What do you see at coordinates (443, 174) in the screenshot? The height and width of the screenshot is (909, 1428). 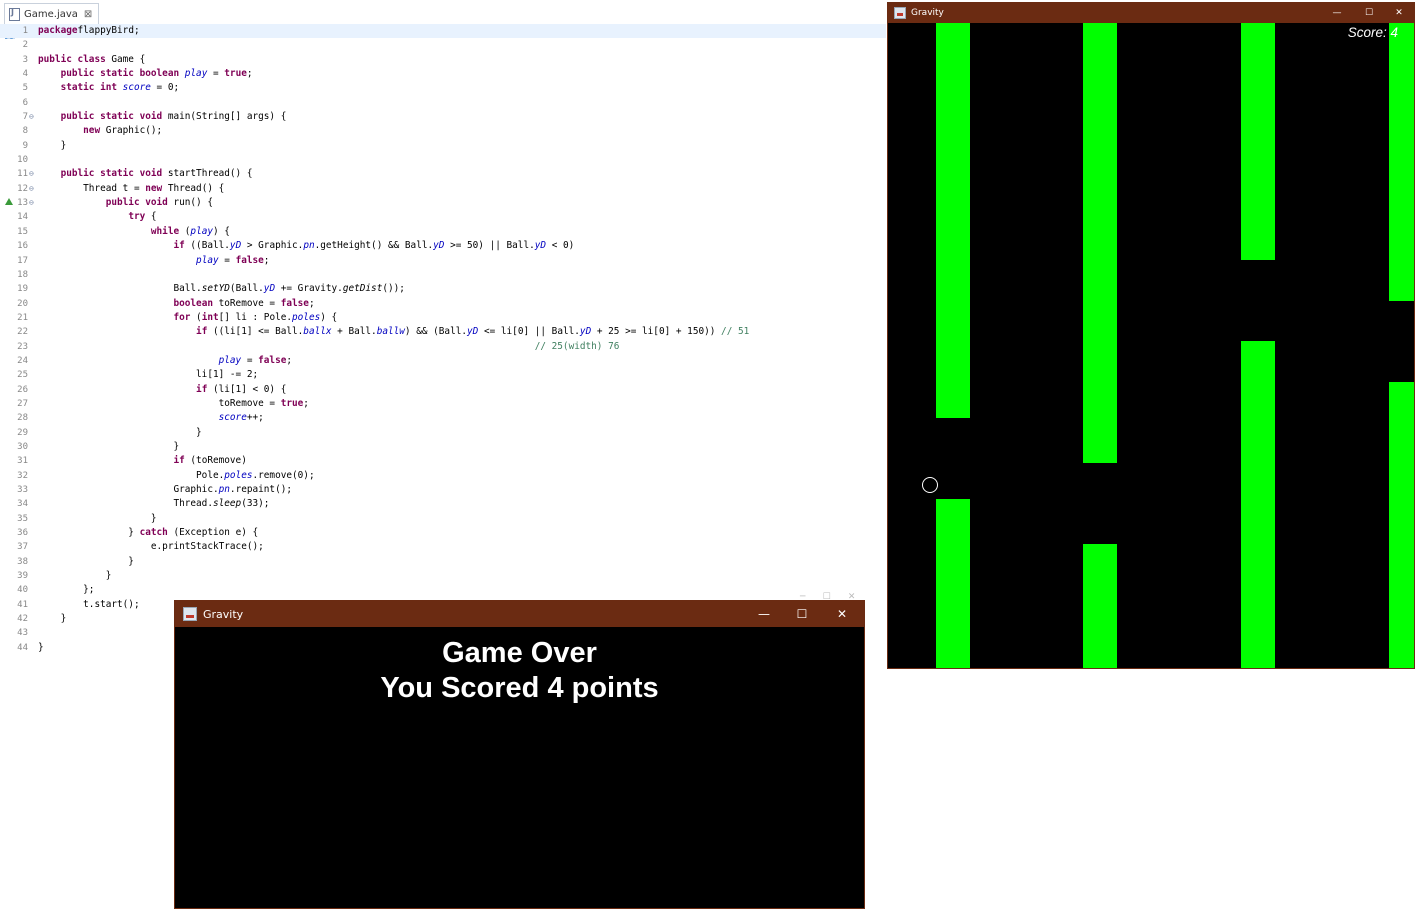 I see `code-line: 11 ⊖ public static void startThread() {` at bounding box center [443, 174].